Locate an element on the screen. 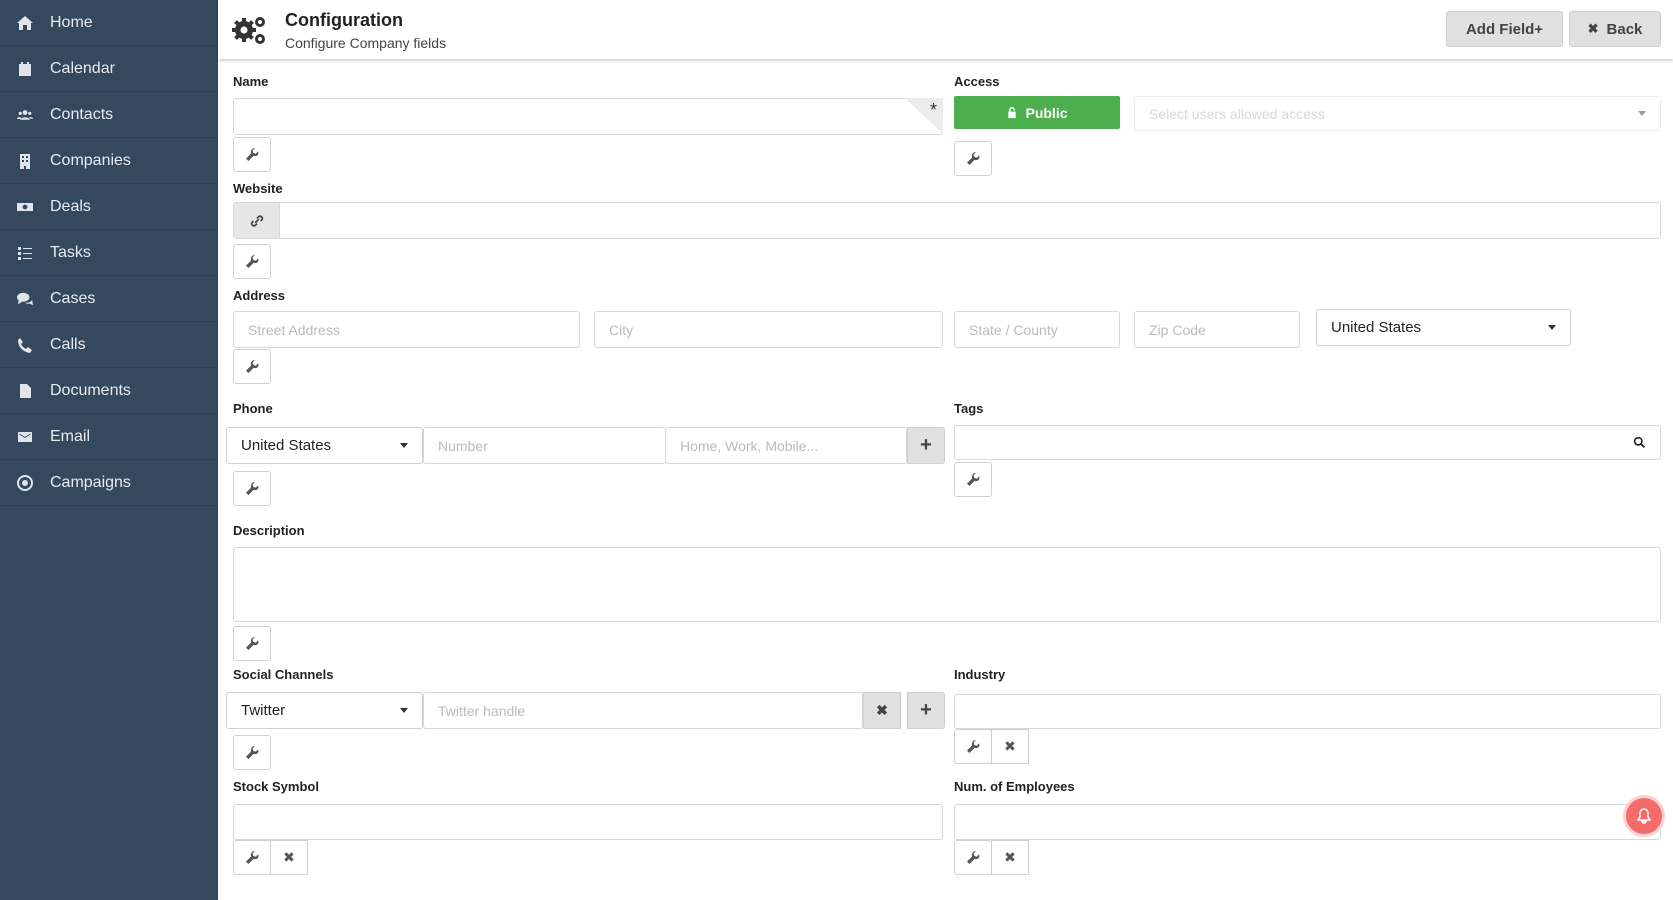  sidebar-item-campaigns: Campaigns is located at coordinates (109, 483).